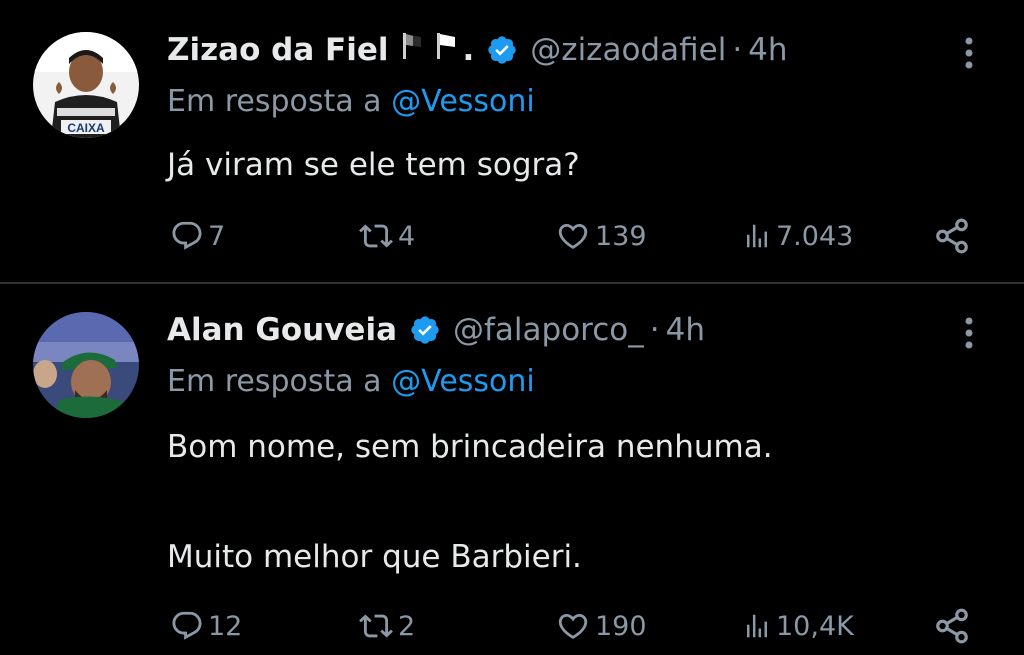 This screenshot has height=655, width=1024. Describe the element at coordinates (548, 330) in the screenshot. I see `user-handle: @falaporco_` at that location.